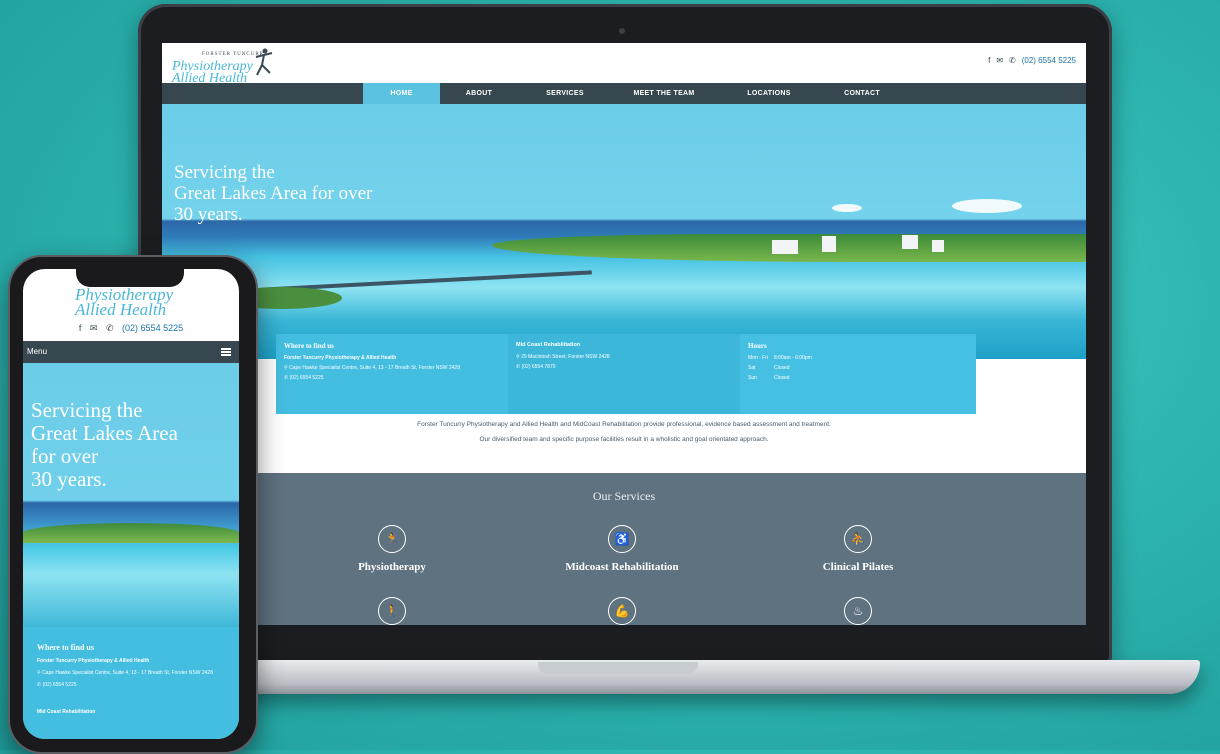 This screenshot has height=754, width=1220. What do you see at coordinates (152, 328) in the screenshot?
I see `mobile-phone-link: (02) 6554 5225` at bounding box center [152, 328].